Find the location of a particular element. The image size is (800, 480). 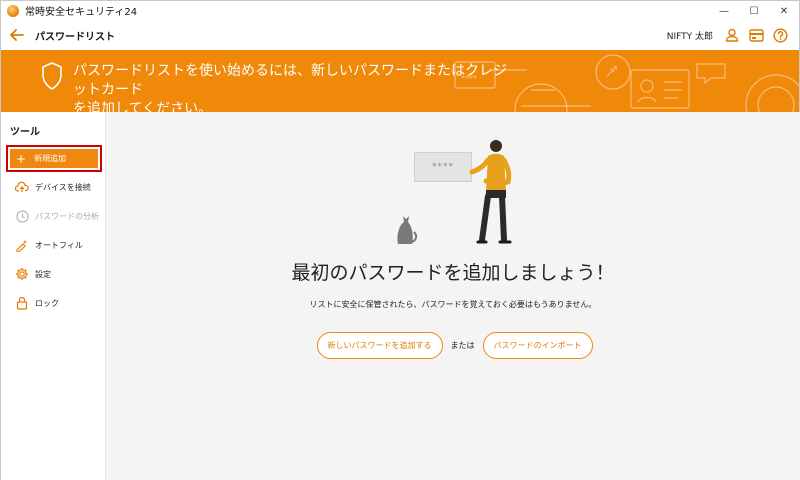

gear-icon is located at coordinates (22, 274).